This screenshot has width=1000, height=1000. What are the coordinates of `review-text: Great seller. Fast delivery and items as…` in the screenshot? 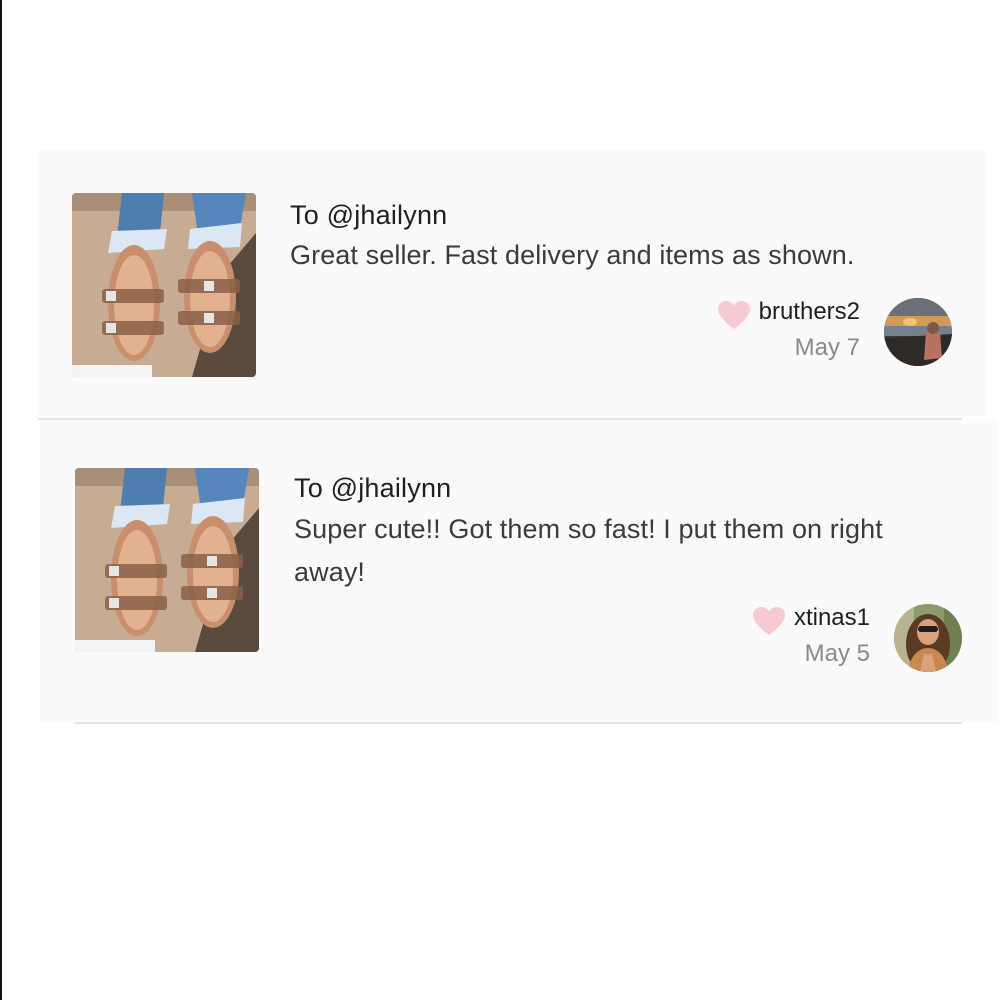 It's located at (572, 255).